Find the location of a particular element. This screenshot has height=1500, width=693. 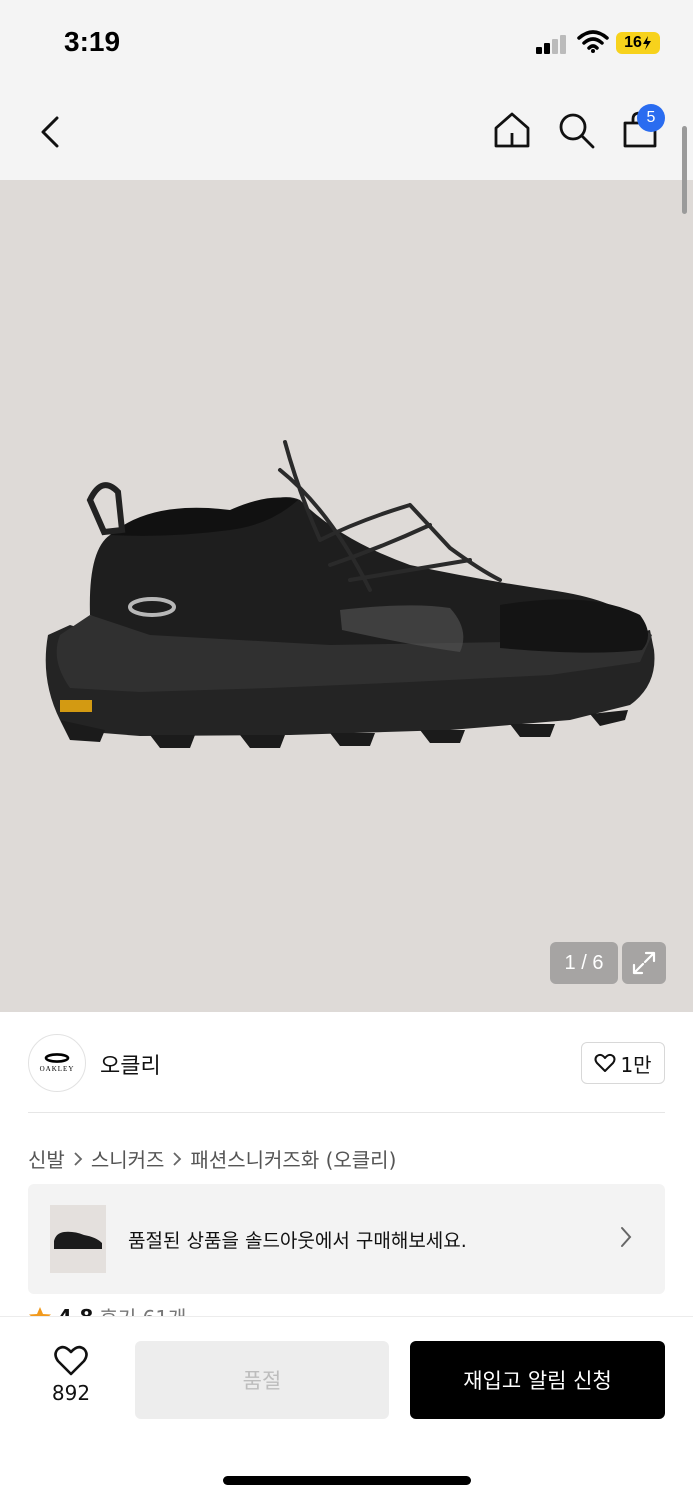

status-bar: 3:19 16 is located at coordinates (346, 45).